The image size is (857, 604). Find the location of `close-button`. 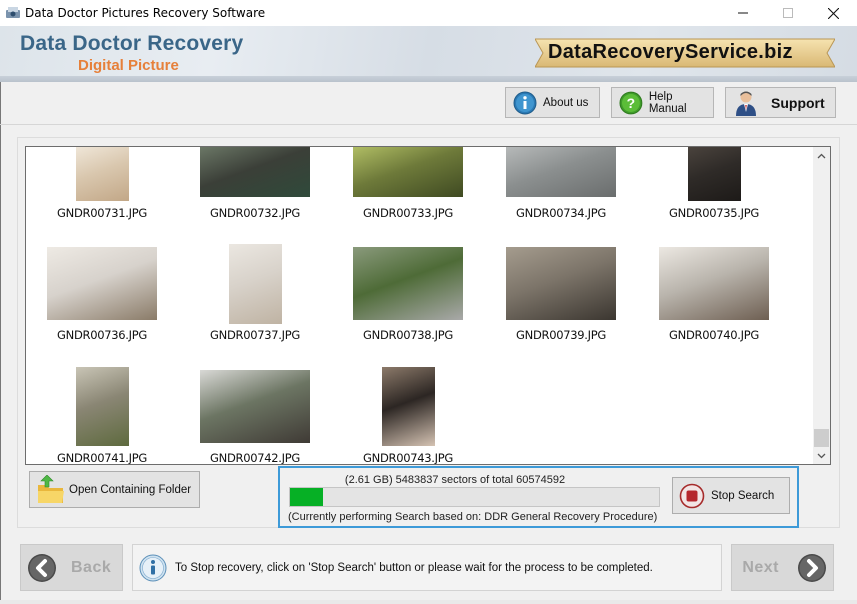

close-button is located at coordinates (833, 13).